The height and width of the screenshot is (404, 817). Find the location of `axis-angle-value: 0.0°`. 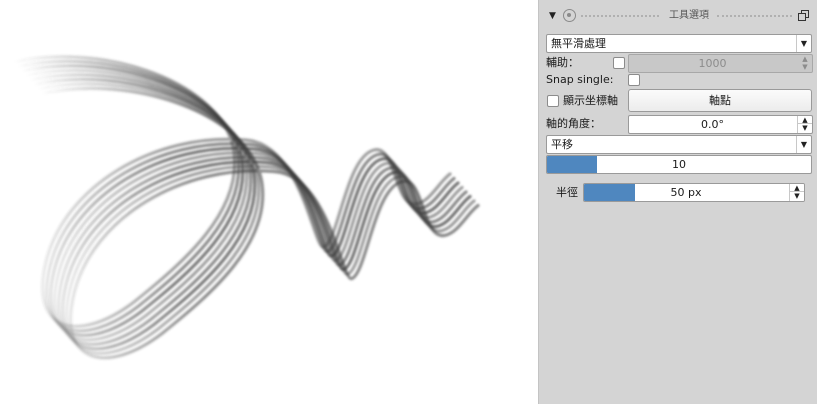

axis-angle-value: 0.0° is located at coordinates (712, 124).